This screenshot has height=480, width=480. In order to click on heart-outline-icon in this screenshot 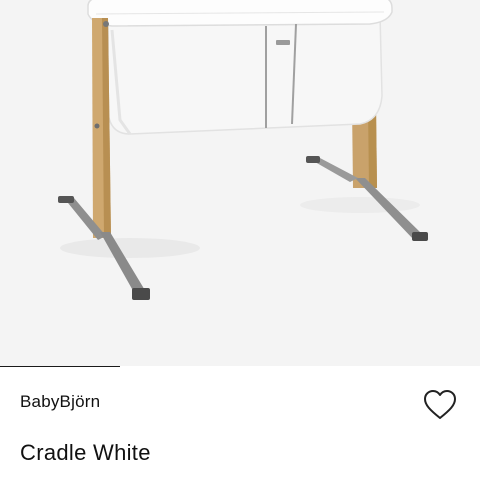, I will do `click(440, 406)`.